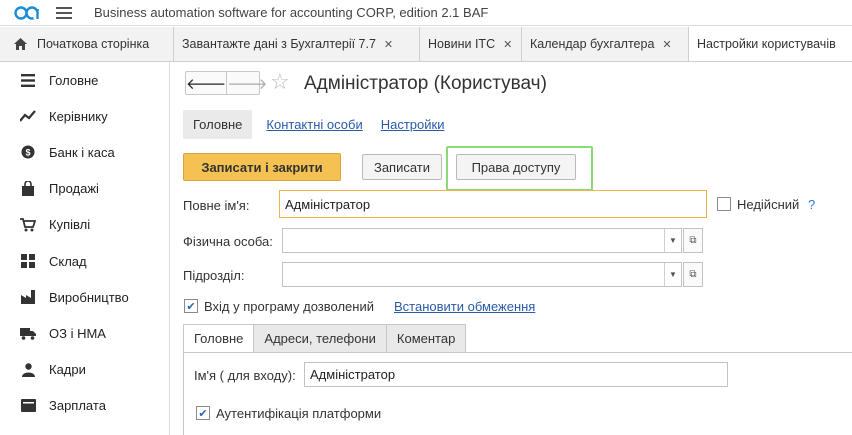  I want to click on department-input: ▼, so click(482, 274).